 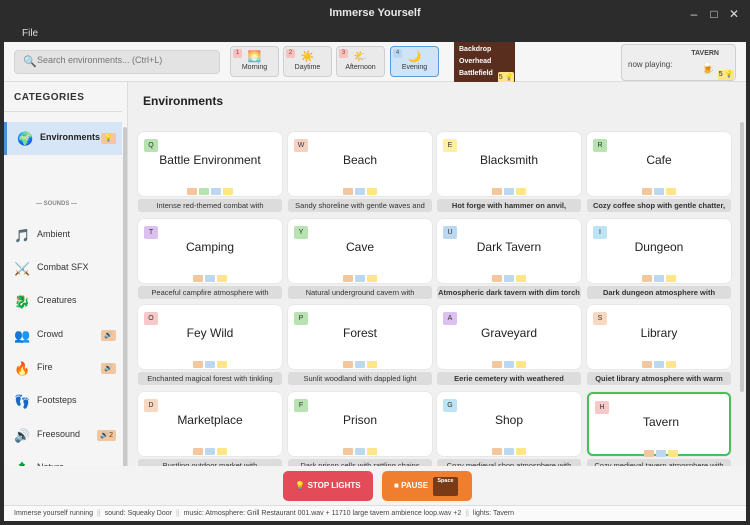 What do you see at coordinates (509, 251) in the screenshot?
I see `env-card-body: U Dark Tavern` at bounding box center [509, 251].